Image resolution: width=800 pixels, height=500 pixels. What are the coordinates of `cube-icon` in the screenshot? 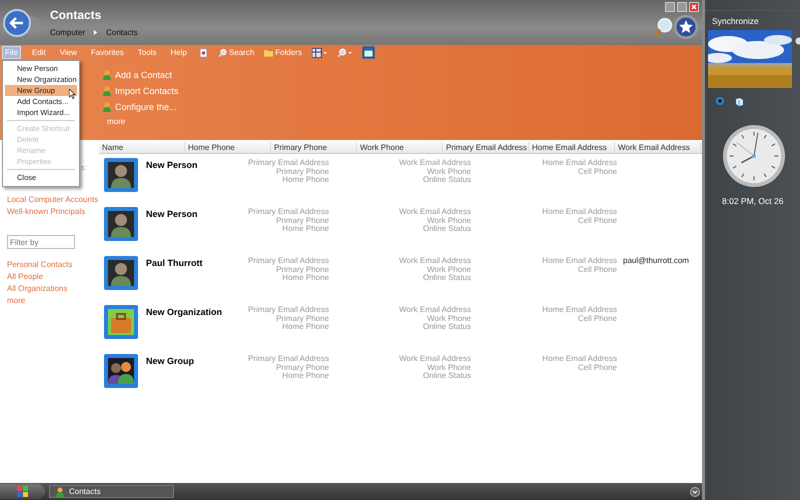 It's located at (739, 101).